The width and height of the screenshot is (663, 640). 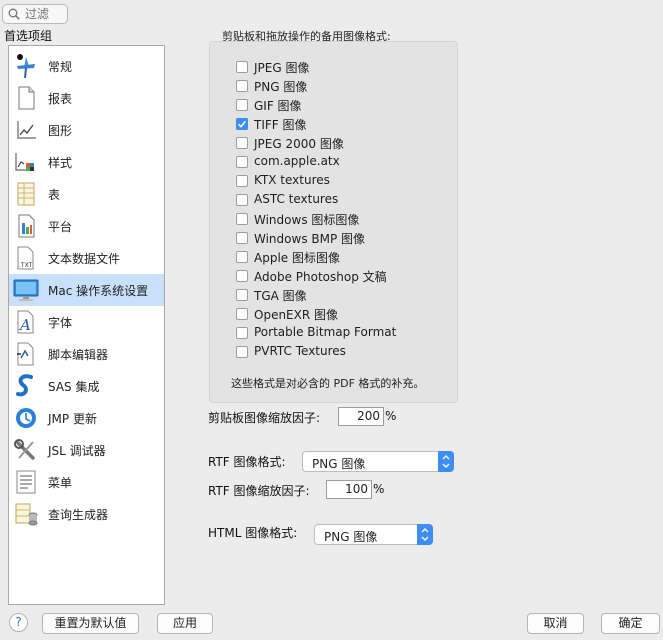 I want to click on sidebar-item-label: JMP 更新, so click(x=72, y=419).